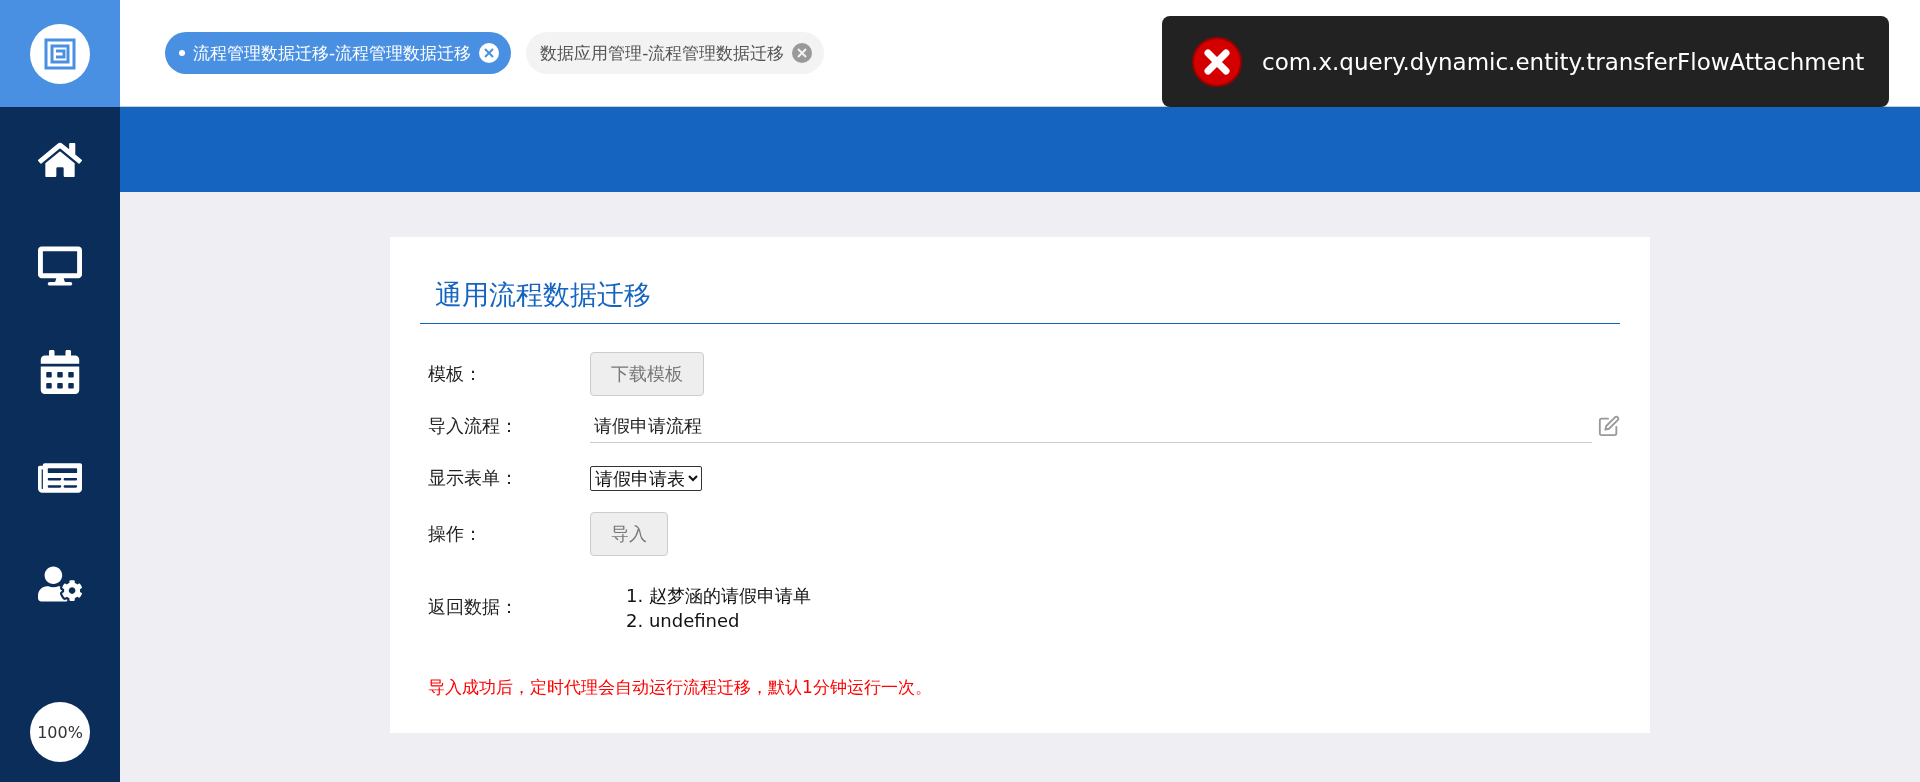  What do you see at coordinates (473, 426) in the screenshot?
I see `field-label: 导入流程：` at bounding box center [473, 426].